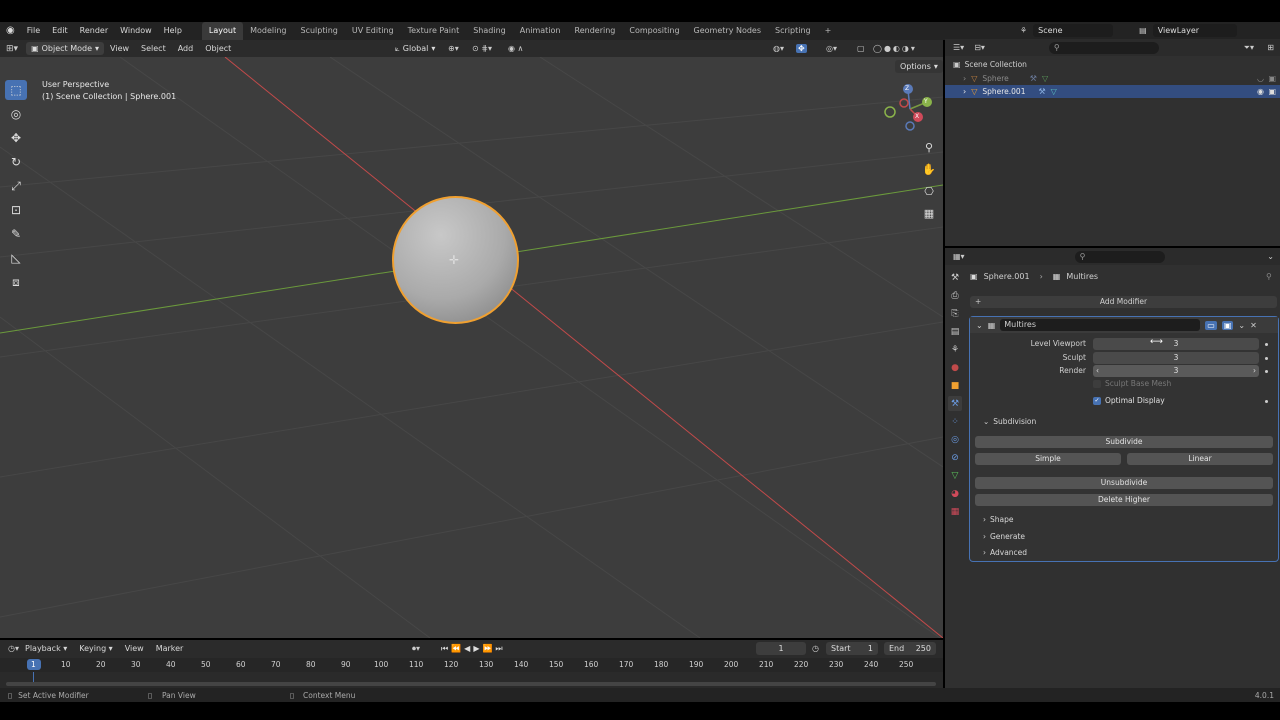 This screenshot has width=1280, height=720. I want to click on tool-tab-icon: ⚒, so click(955, 277).